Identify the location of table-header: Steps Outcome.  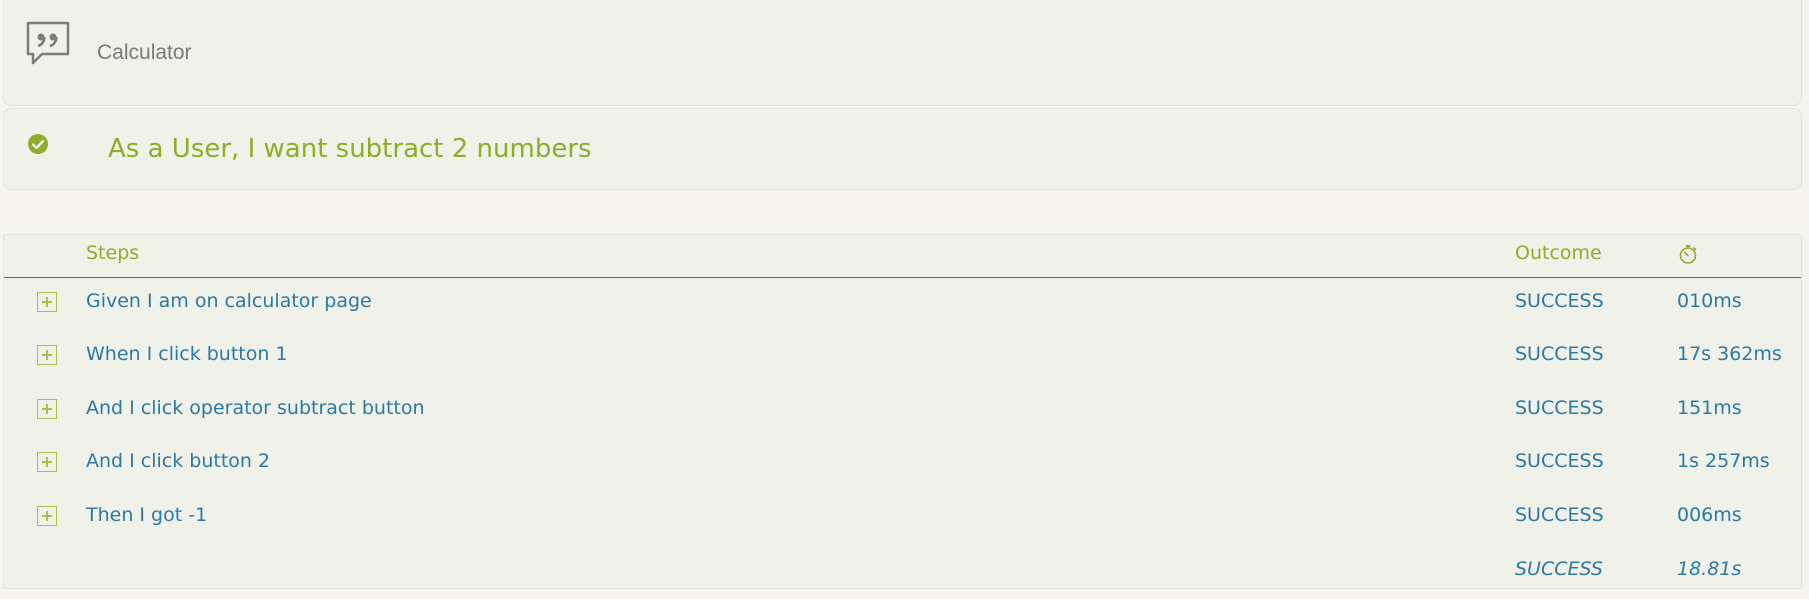
(902, 256).